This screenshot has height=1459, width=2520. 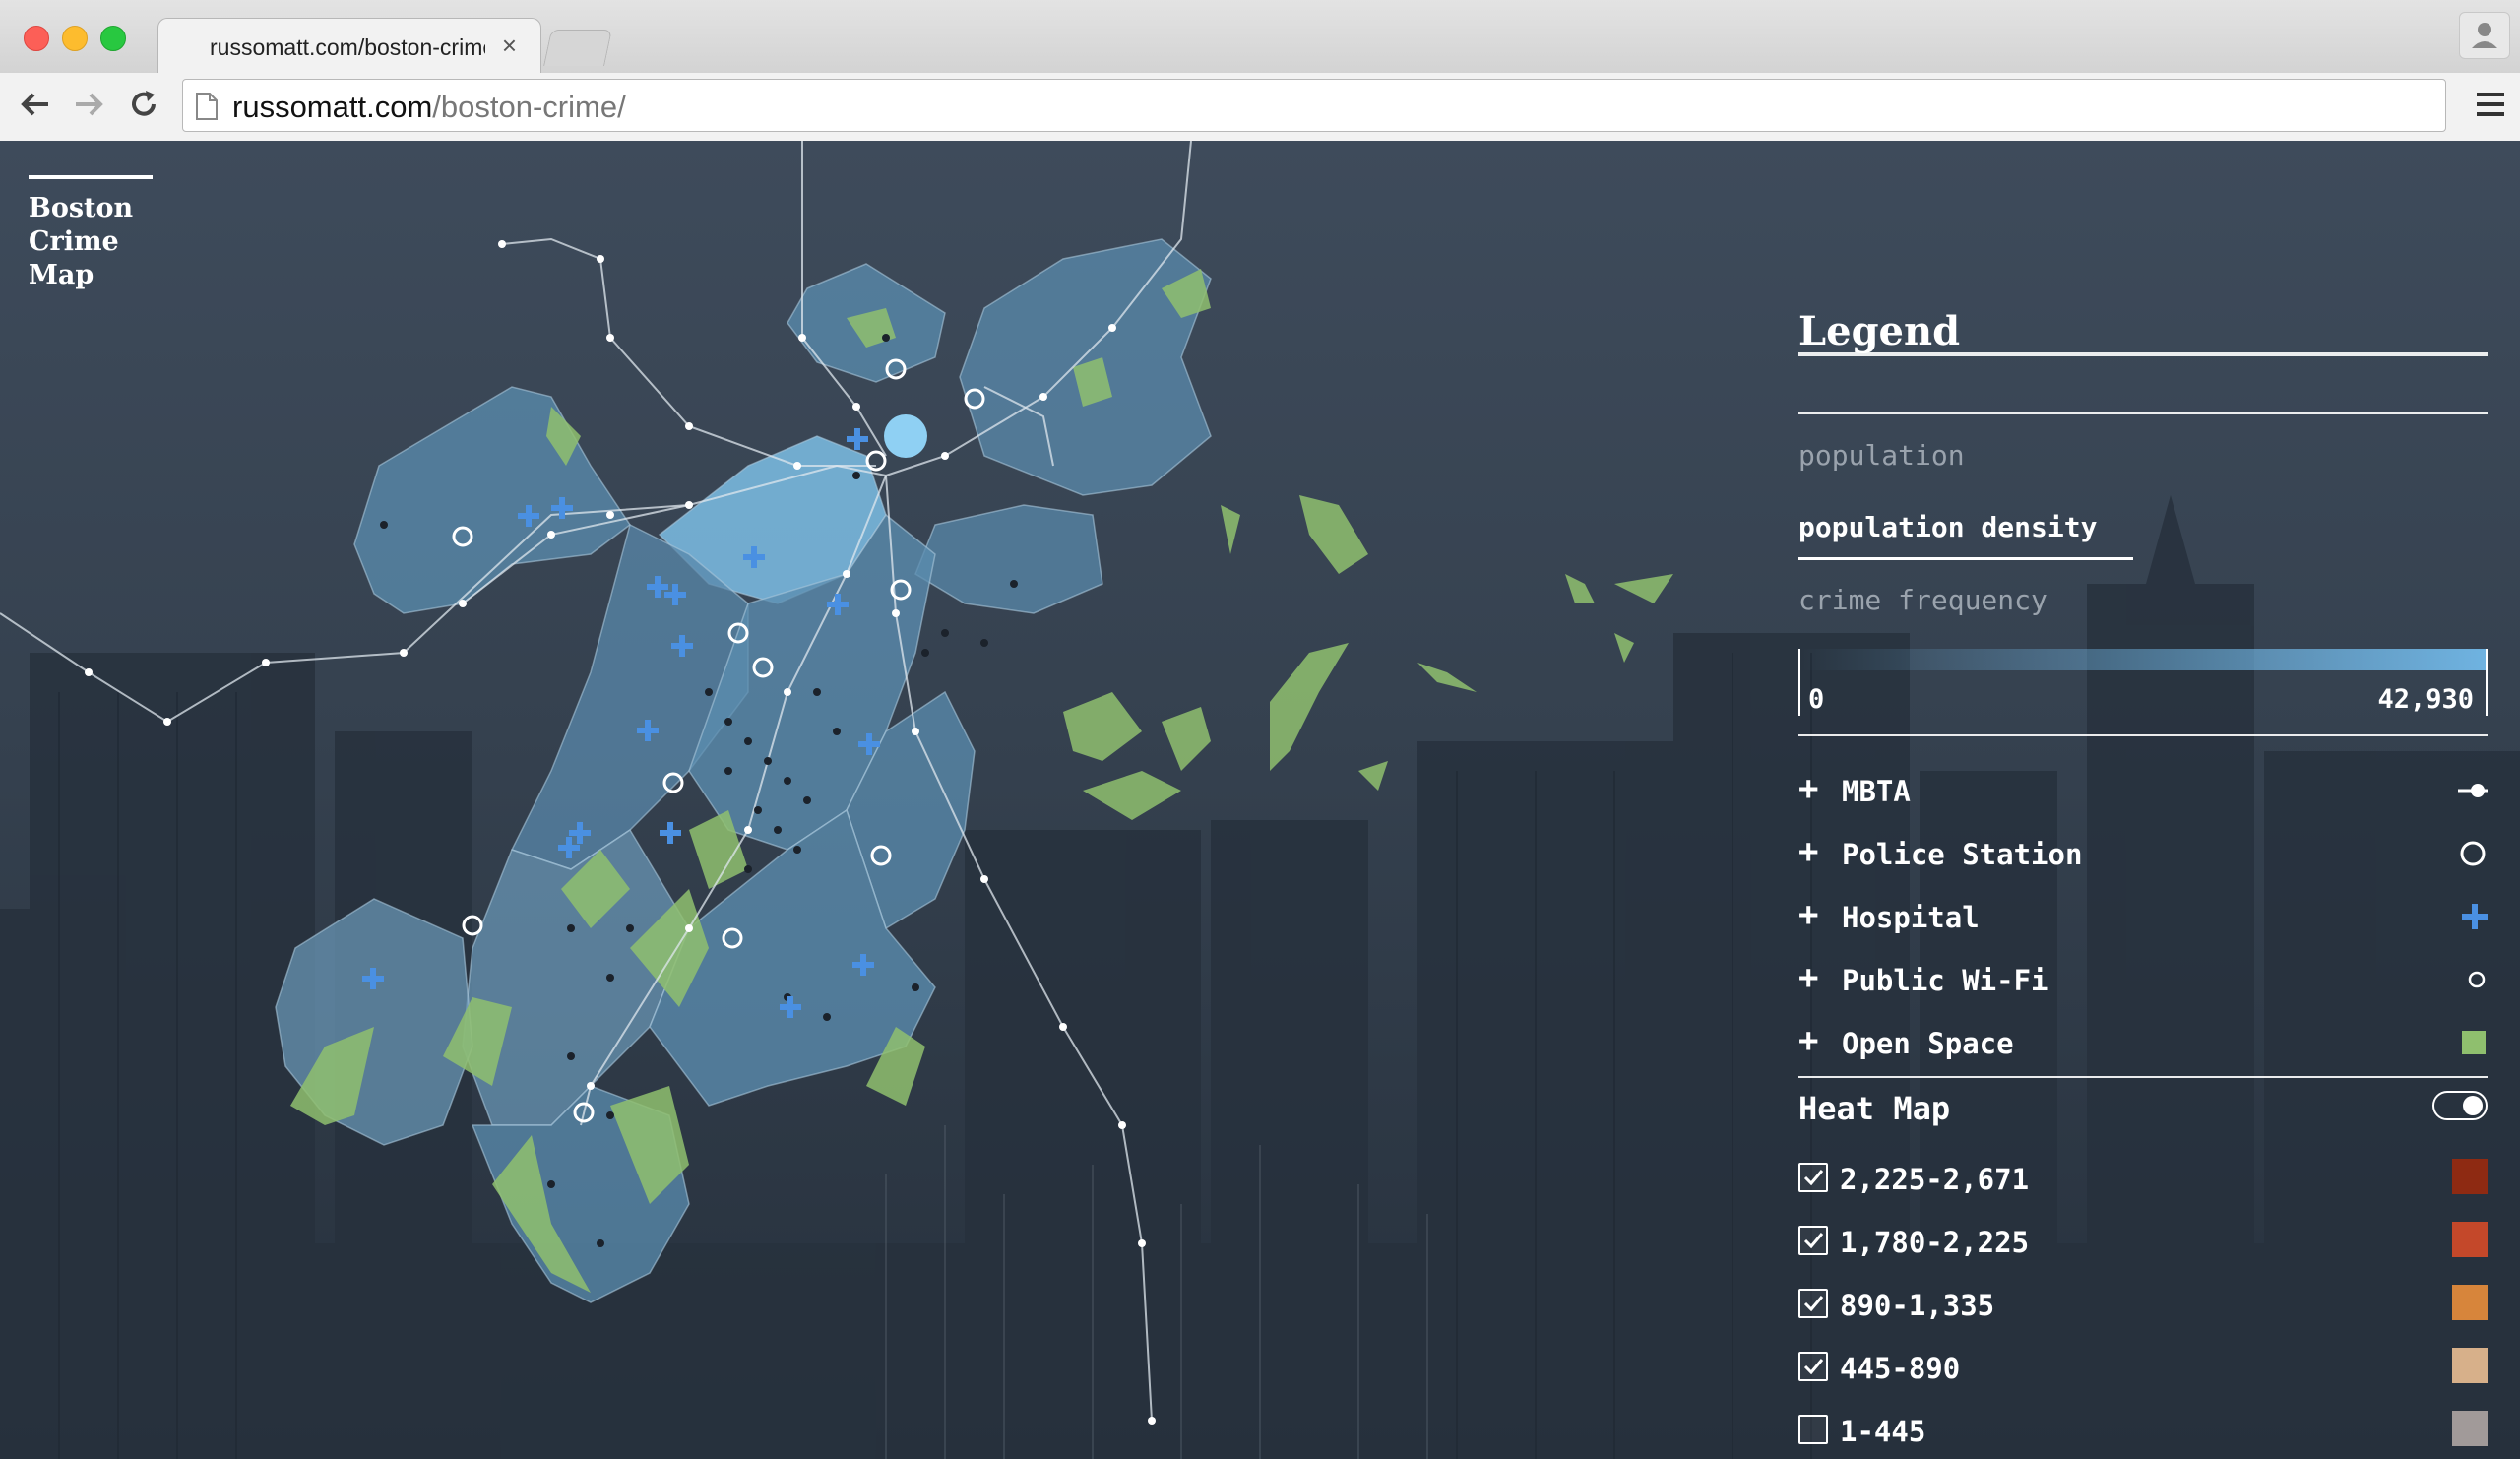 What do you see at coordinates (1874, 1108) in the screenshot?
I see `heat-map-title: Heat Map` at bounding box center [1874, 1108].